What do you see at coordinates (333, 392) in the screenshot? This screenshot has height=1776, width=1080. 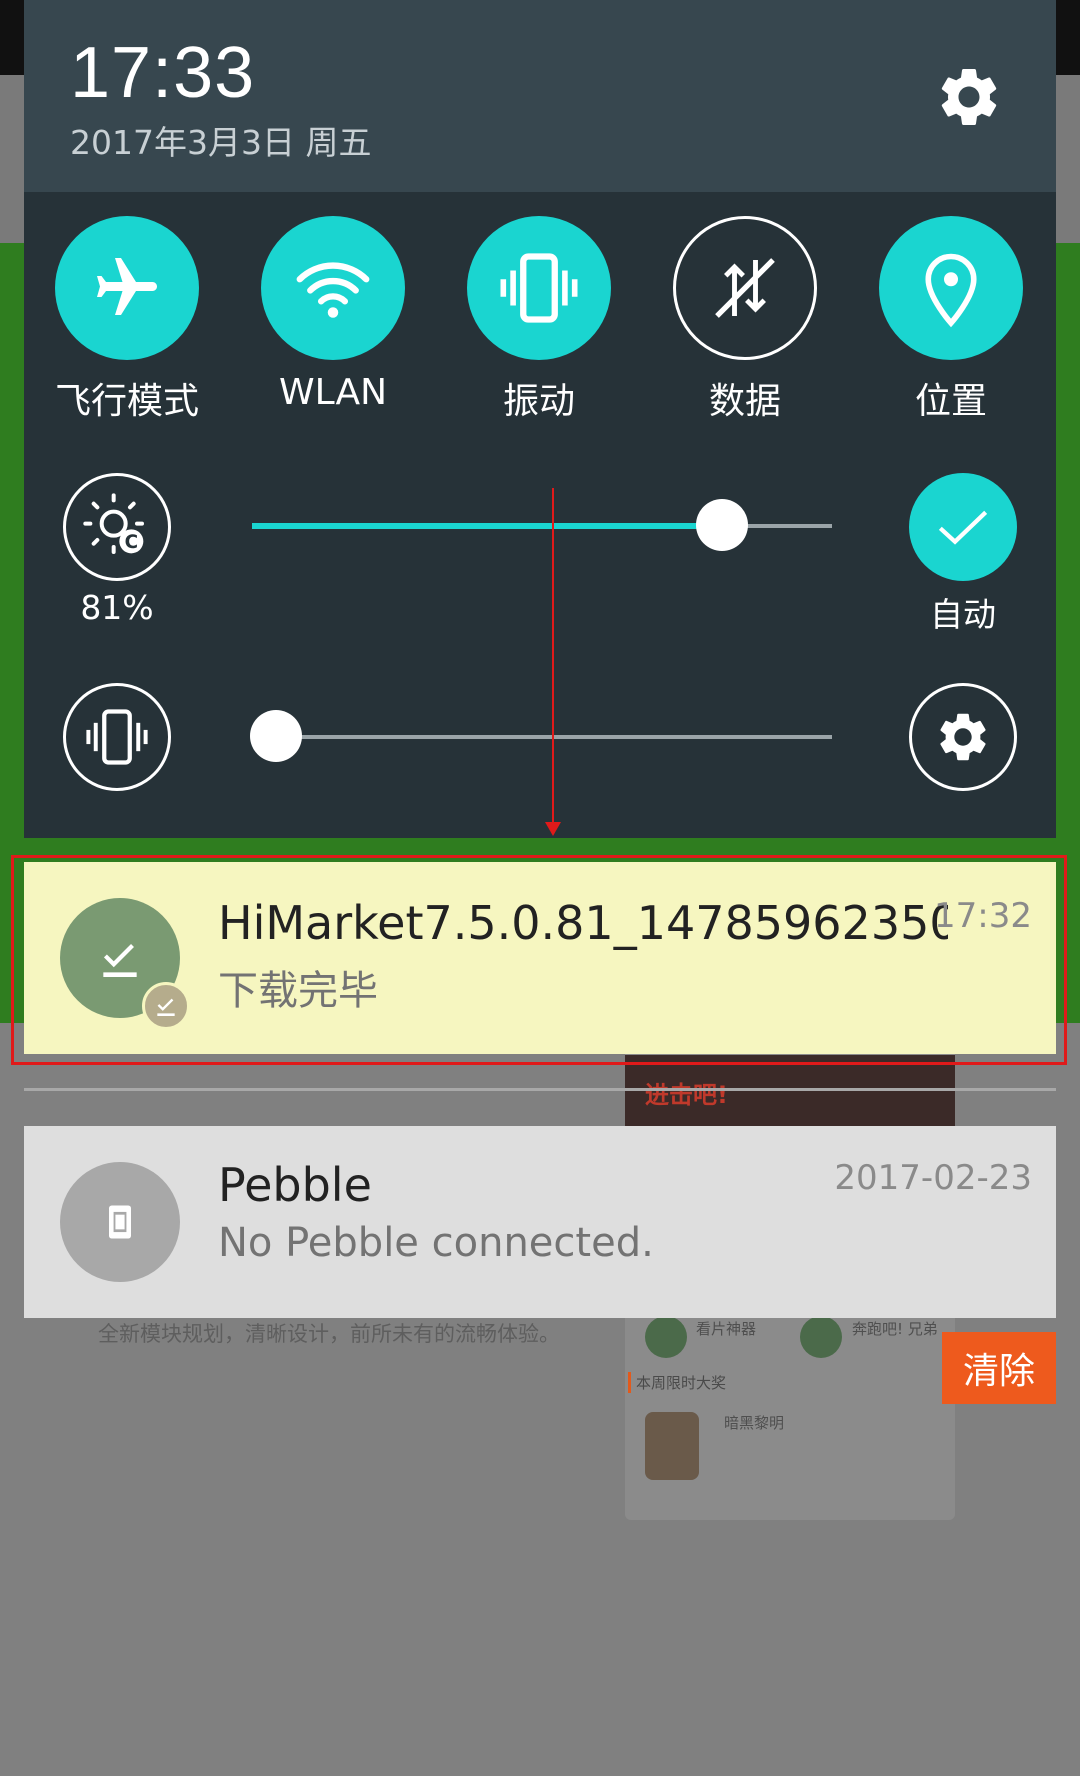 I see `tile-wlan-label: WLAN` at bounding box center [333, 392].